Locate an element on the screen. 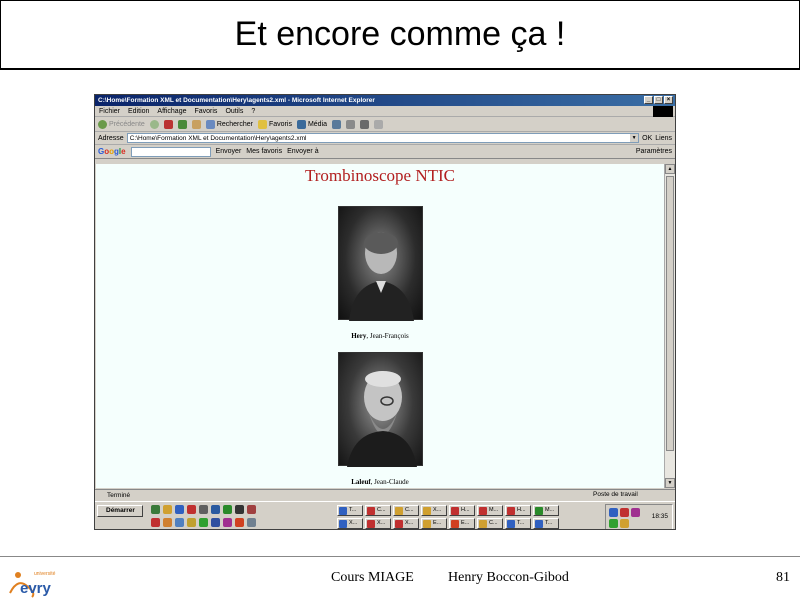  mail-icon is located at coordinates (351, 124).